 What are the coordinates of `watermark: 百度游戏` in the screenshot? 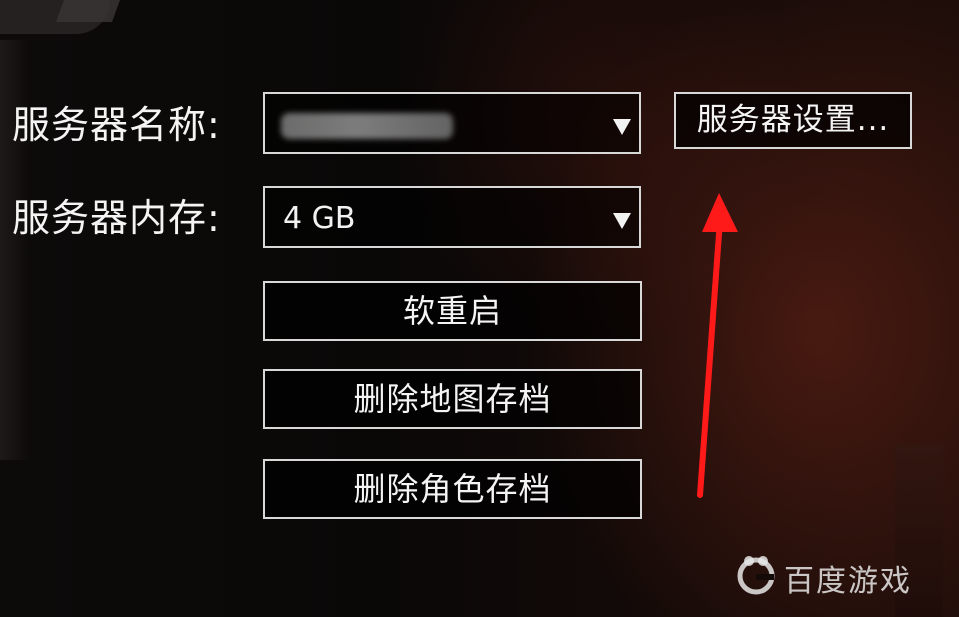 It's located at (837, 575).